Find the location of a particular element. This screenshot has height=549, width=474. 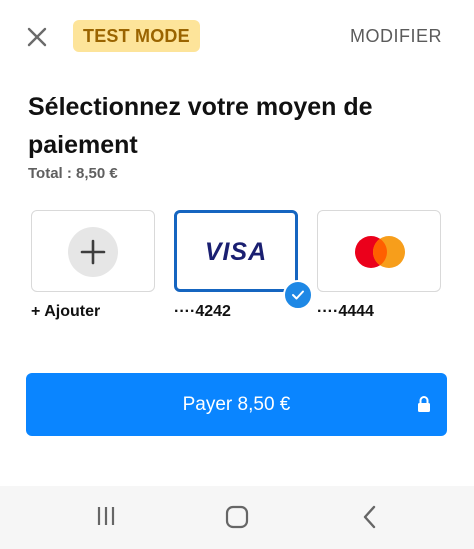

visa-logo: VISA is located at coordinates (236, 252).